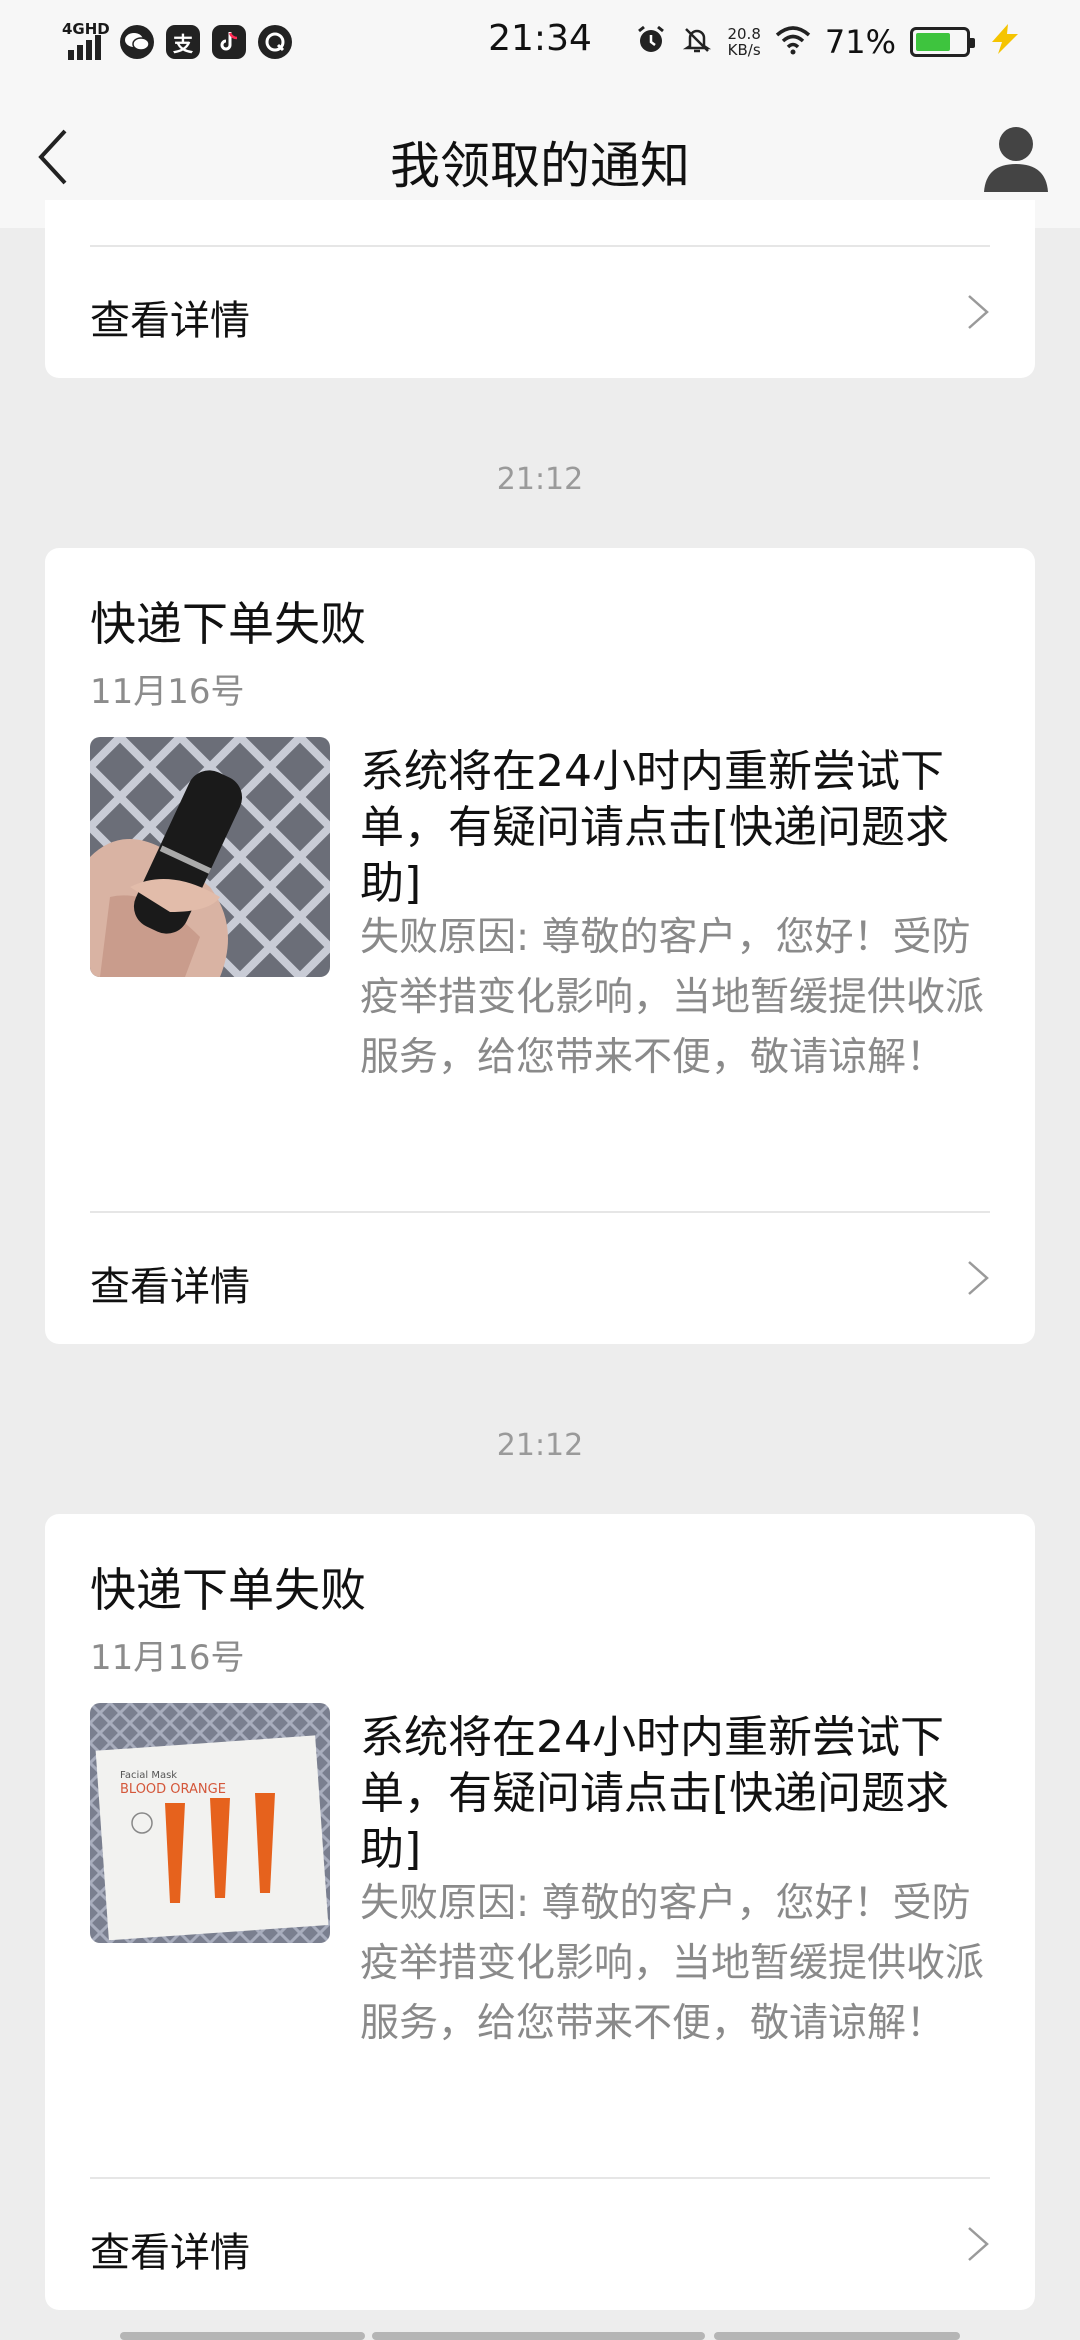 This screenshot has height=2340, width=1080. What do you see at coordinates (651, 42) in the screenshot?
I see `alarm-icon` at bounding box center [651, 42].